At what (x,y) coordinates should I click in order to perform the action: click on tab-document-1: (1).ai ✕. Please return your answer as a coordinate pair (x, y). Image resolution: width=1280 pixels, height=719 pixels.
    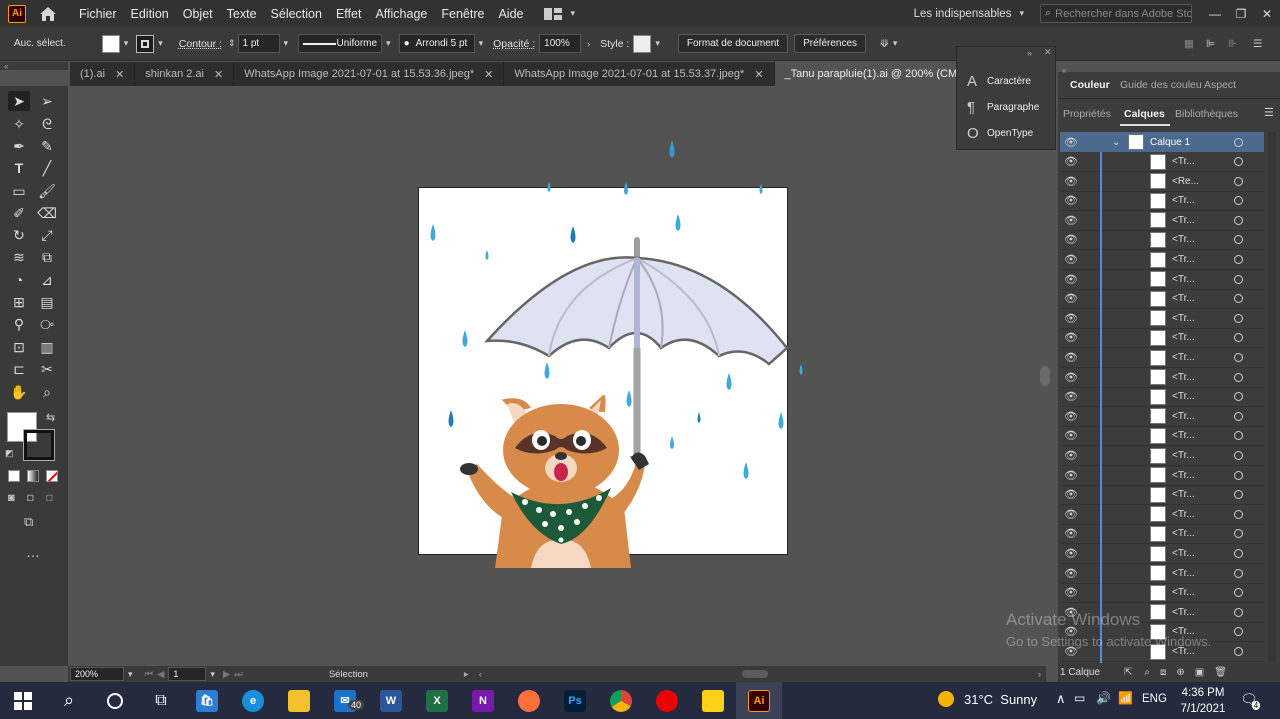
    Looking at the image, I should click on (103, 74).